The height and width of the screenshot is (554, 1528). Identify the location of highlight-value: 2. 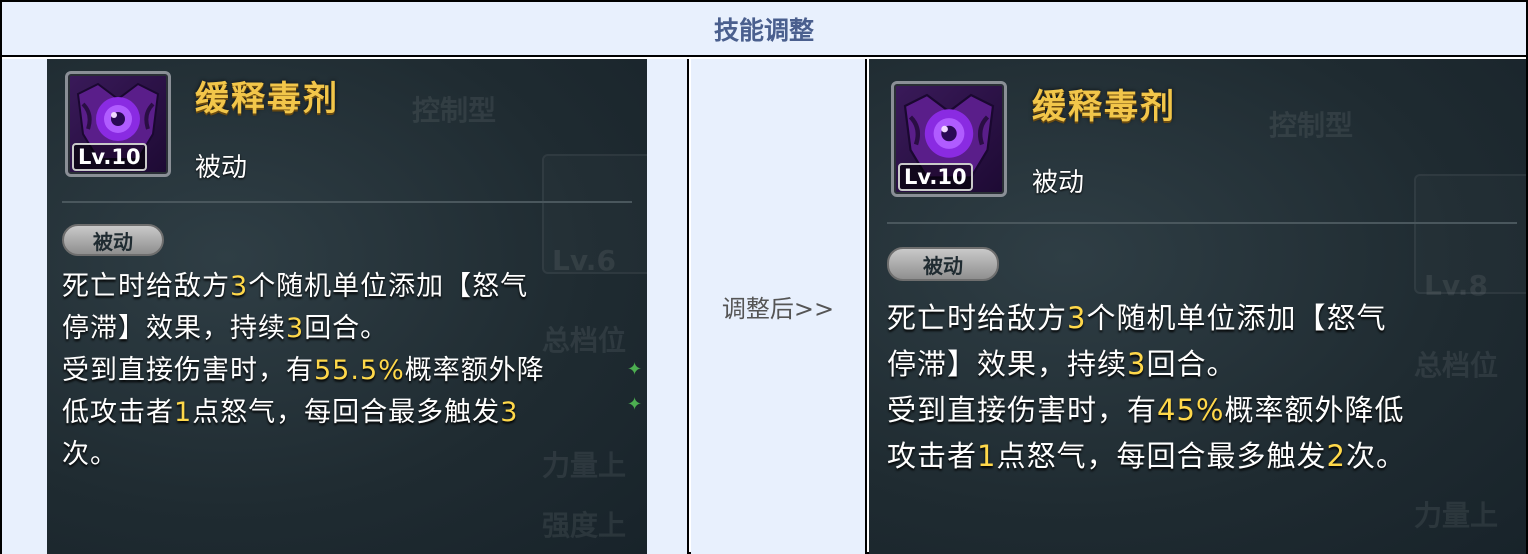
(1336, 456).